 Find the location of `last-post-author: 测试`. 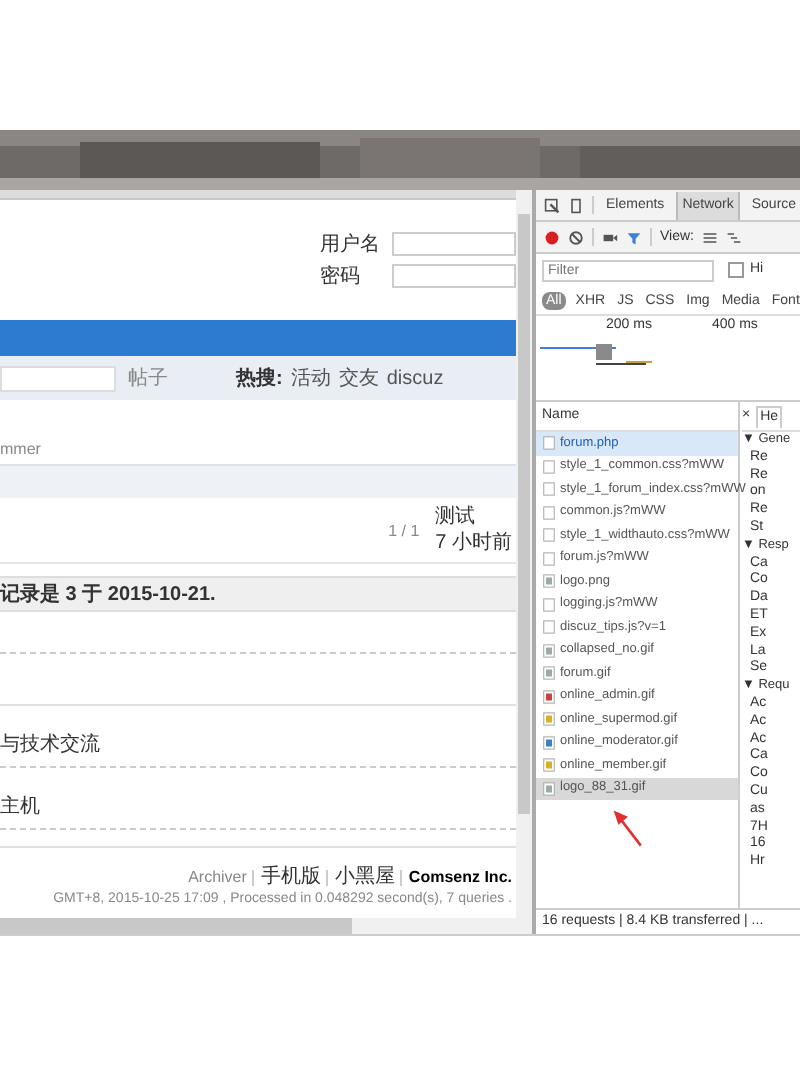

last-post-author: 测试 is located at coordinates (473, 517).